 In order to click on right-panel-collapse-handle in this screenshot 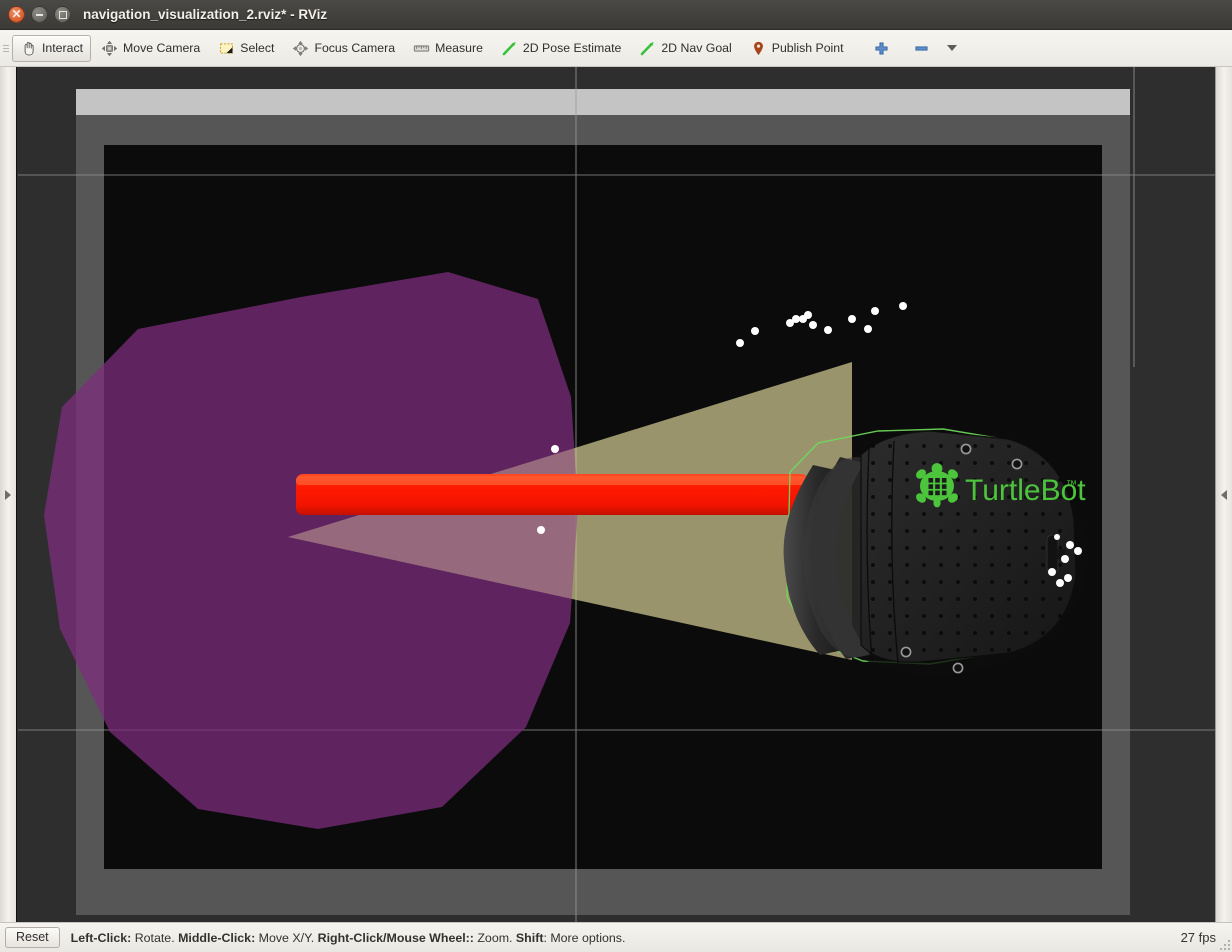, I will do `click(1223, 494)`.